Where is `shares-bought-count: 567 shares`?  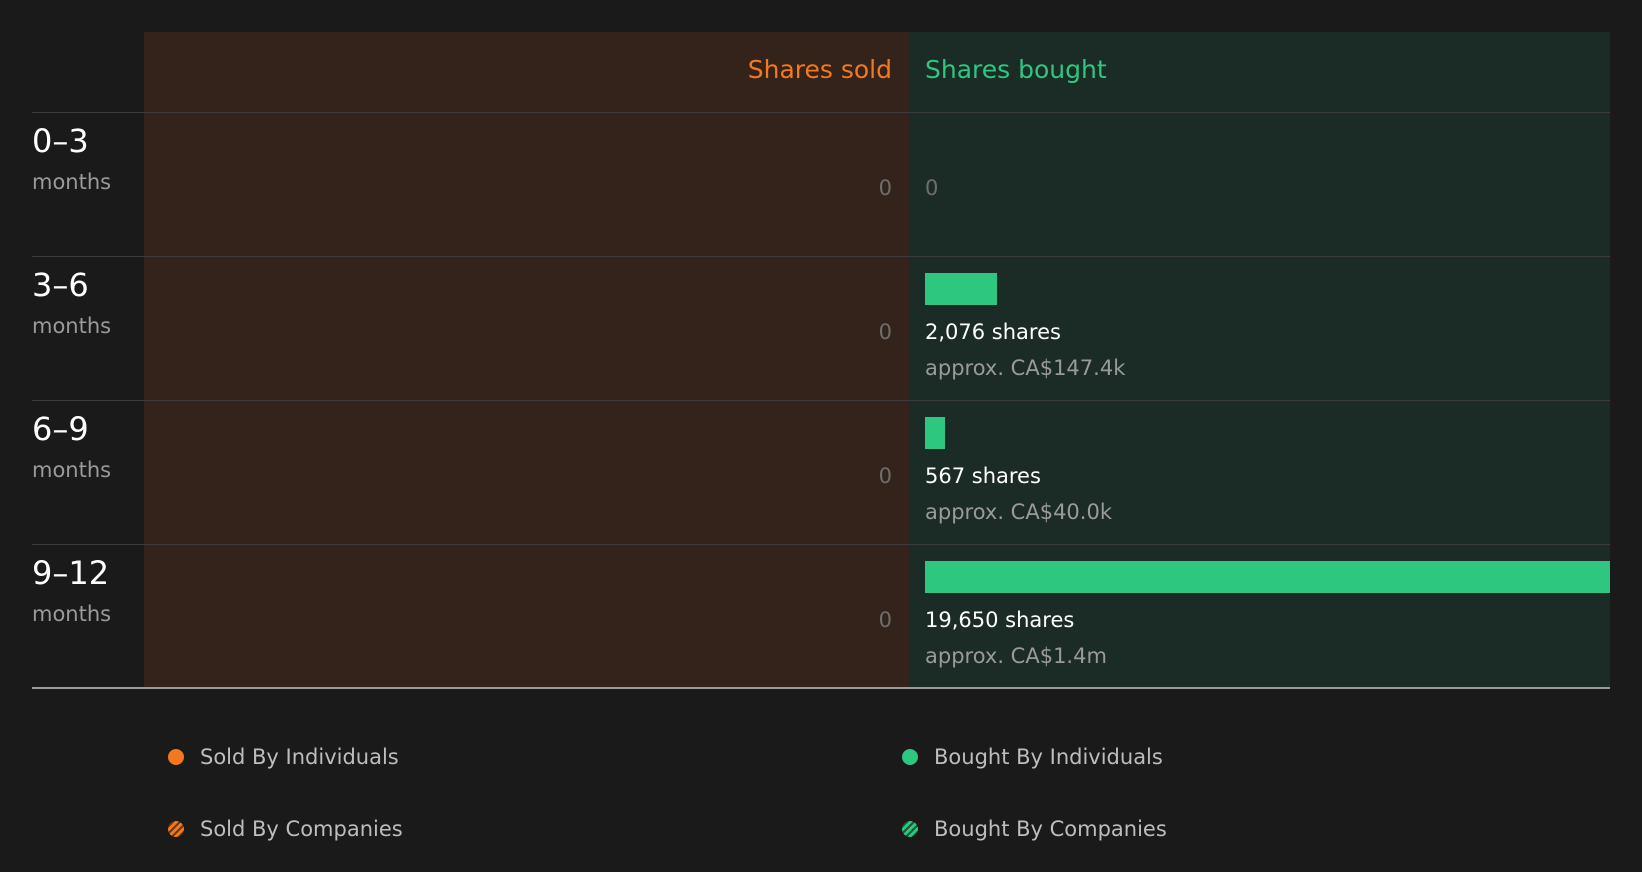 shares-bought-count: 567 shares is located at coordinates (983, 476).